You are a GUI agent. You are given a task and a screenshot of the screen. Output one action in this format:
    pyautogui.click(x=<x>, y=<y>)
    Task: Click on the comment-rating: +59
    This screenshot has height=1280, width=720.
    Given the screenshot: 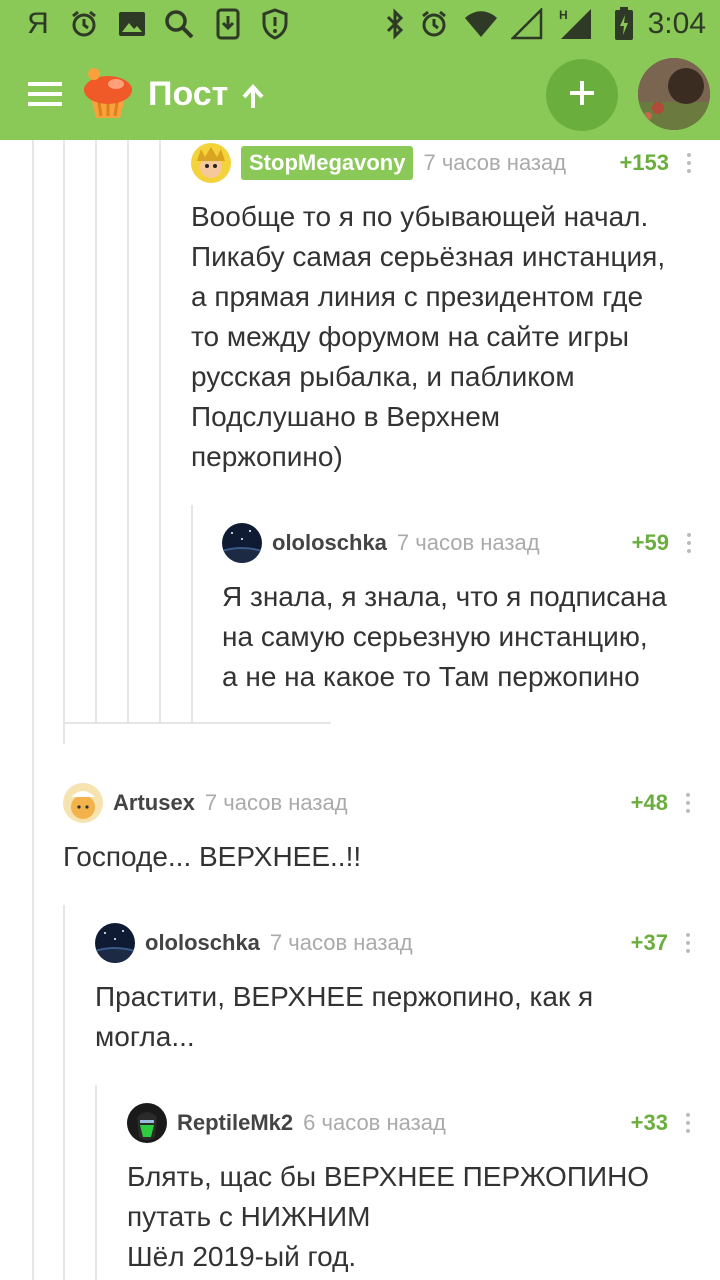 What is the action you would take?
    pyautogui.click(x=650, y=542)
    